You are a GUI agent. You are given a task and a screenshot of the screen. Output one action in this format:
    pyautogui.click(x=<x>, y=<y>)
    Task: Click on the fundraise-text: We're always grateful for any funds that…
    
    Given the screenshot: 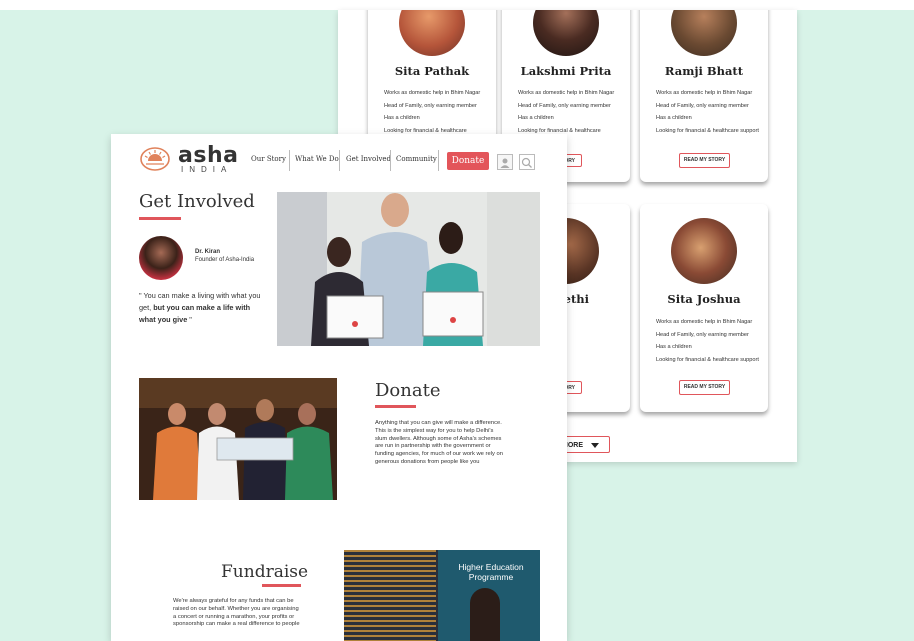 What is the action you would take?
    pyautogui.click(x=236, y=613)
    